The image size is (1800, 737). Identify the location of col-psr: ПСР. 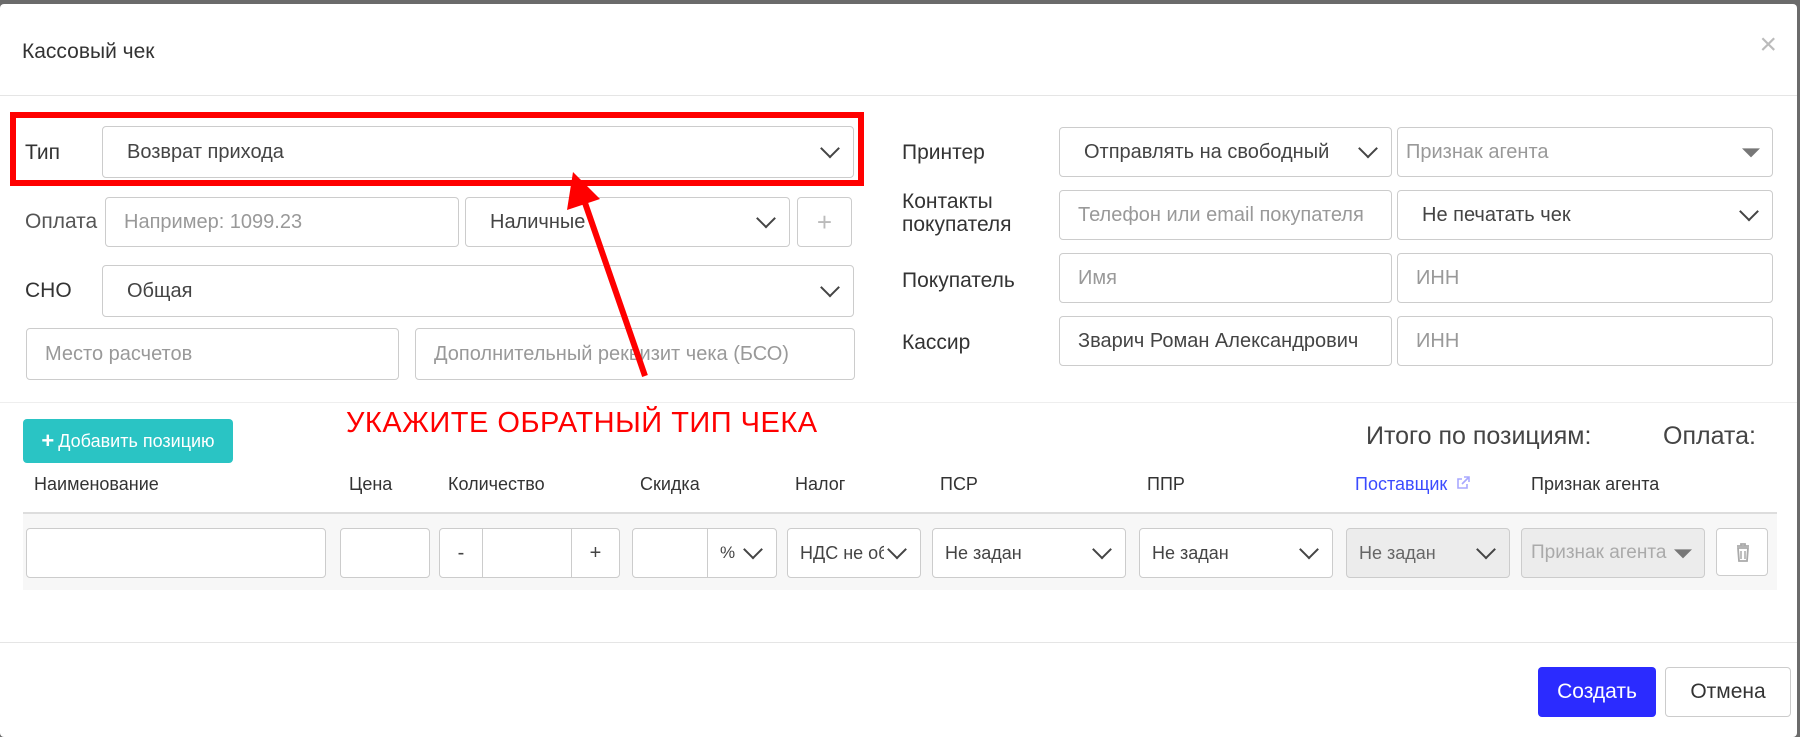
(959, 484).